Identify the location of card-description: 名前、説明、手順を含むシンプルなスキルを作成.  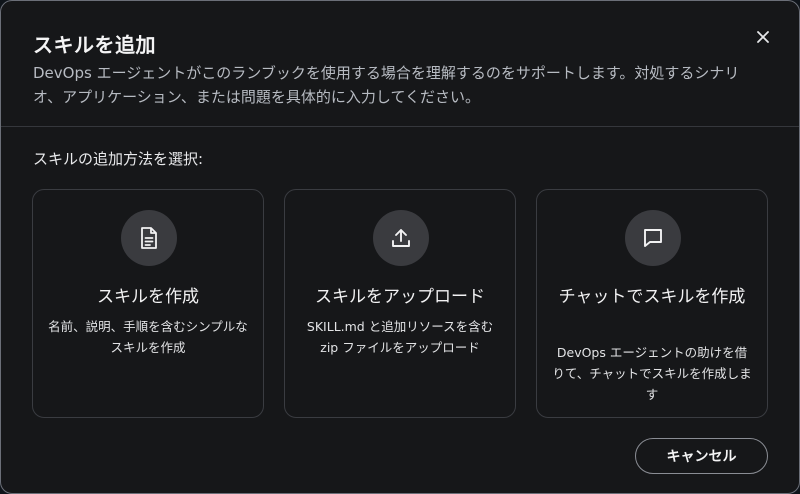
(148, 337).